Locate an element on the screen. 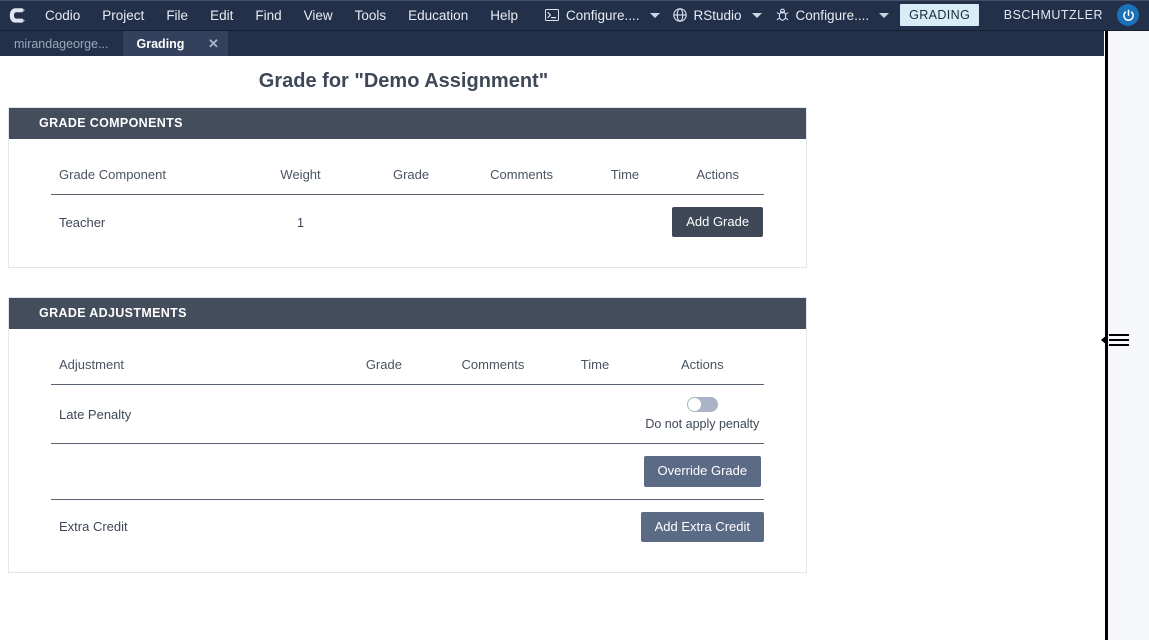  menu-item-find: Find is located at coordinates (268, 15).